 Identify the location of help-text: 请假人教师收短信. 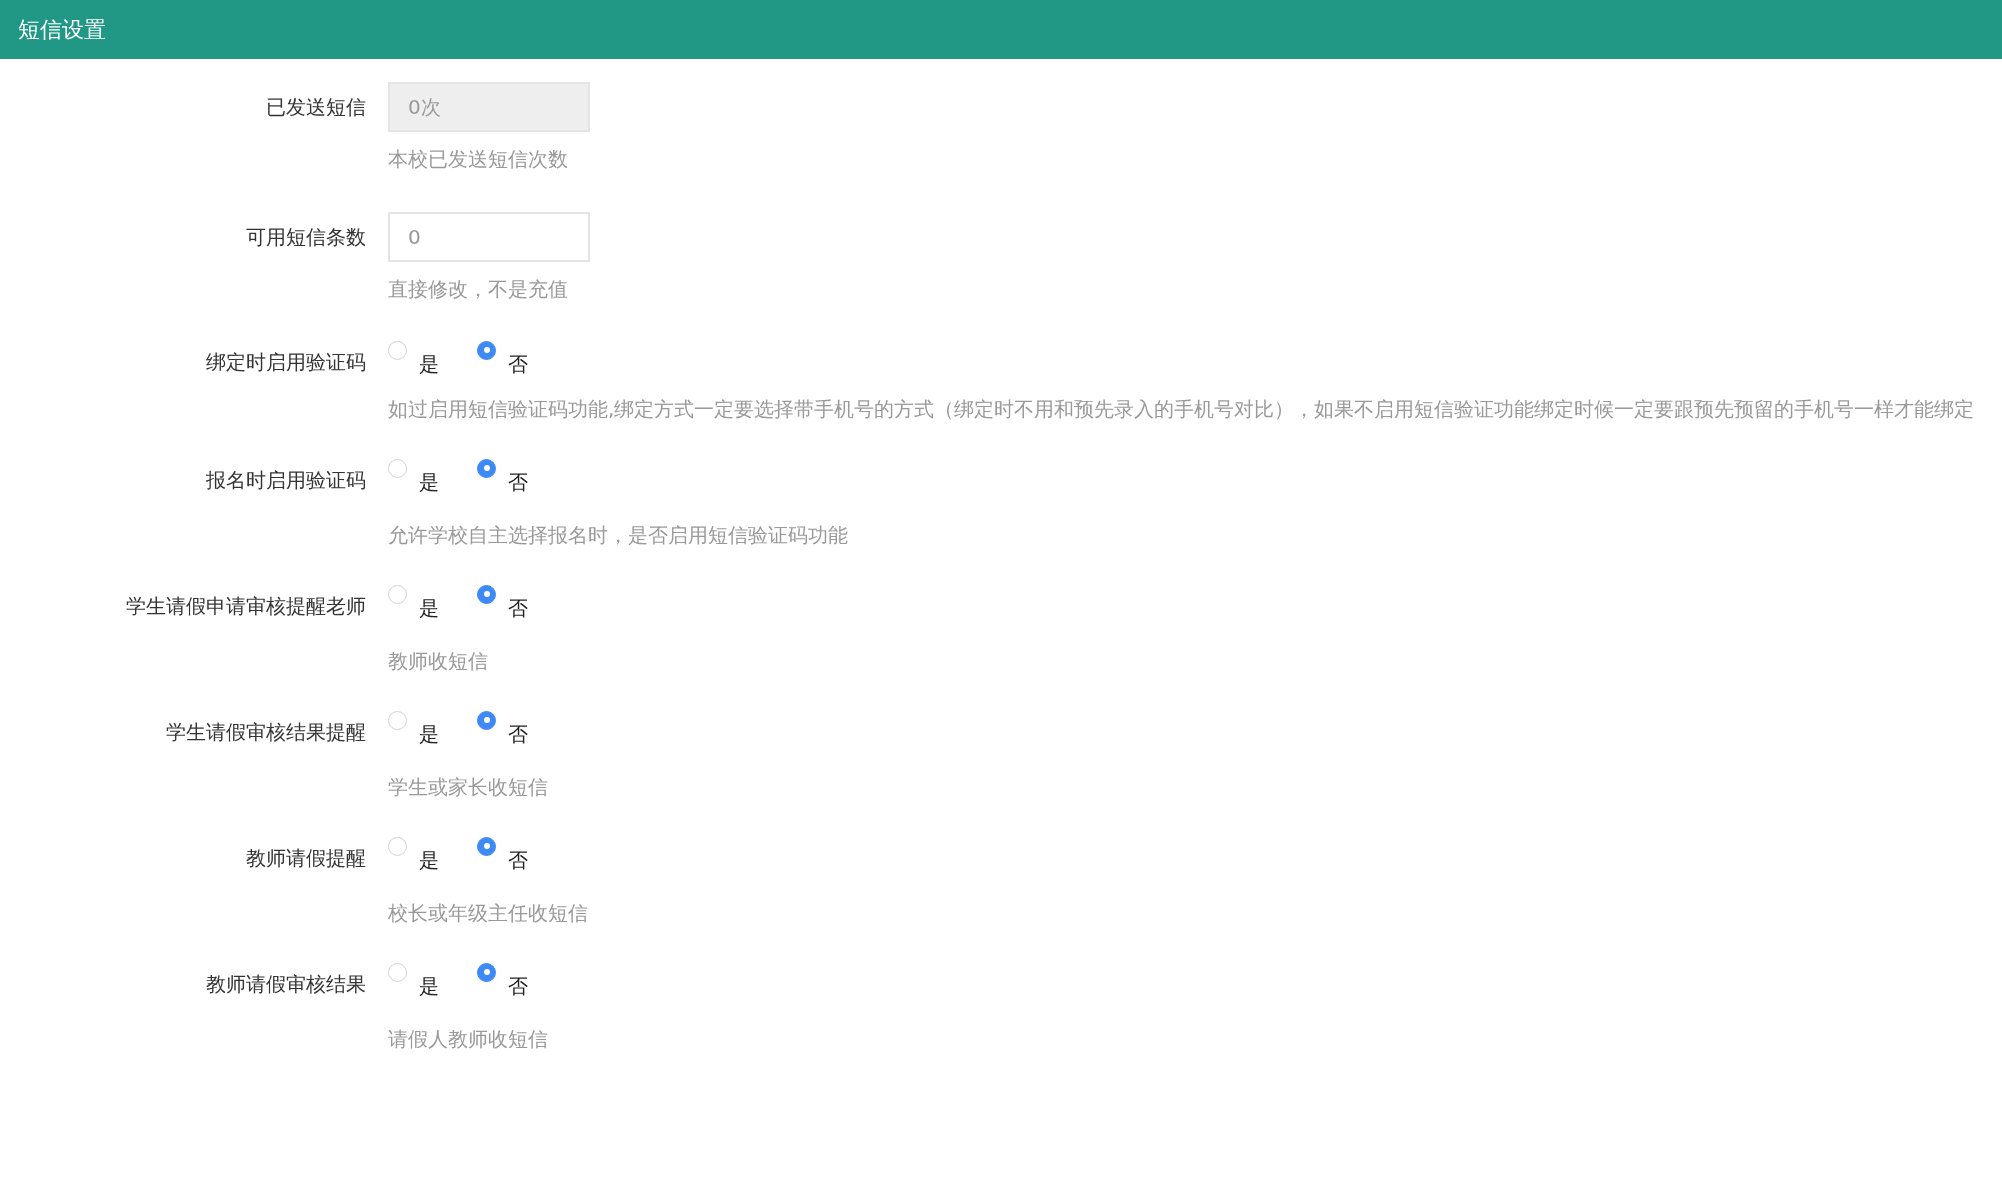
(468, 1039).